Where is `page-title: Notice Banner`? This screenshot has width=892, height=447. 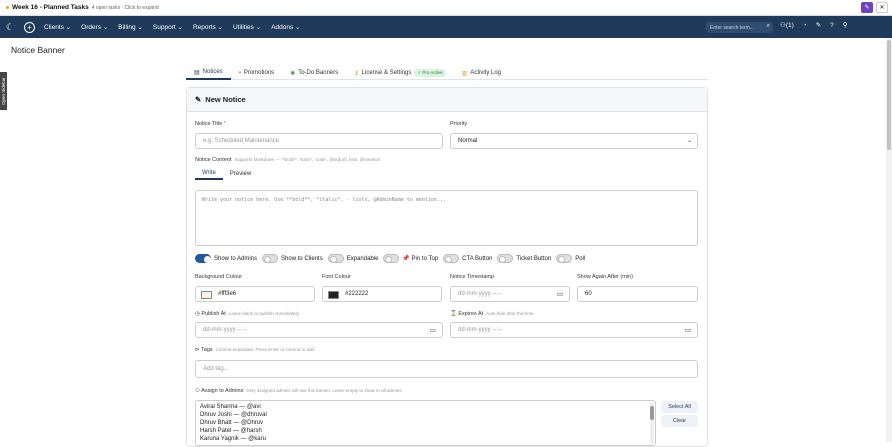
page-title: Notice Banner is located at coordinates (38, 50).